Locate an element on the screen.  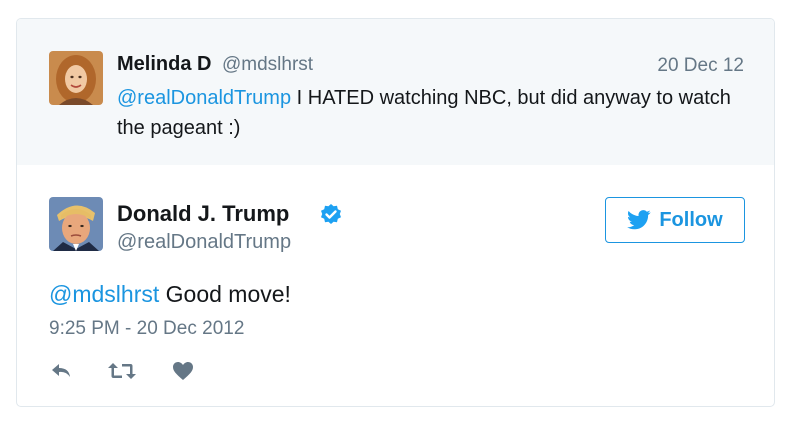
parent-author-name: Melinda D is located at coordinates (164, 64).